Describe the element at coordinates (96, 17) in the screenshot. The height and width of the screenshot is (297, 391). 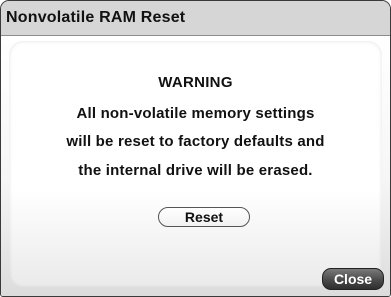
I see `dialog-title: Nonvolatile RAM Reset` at that location.